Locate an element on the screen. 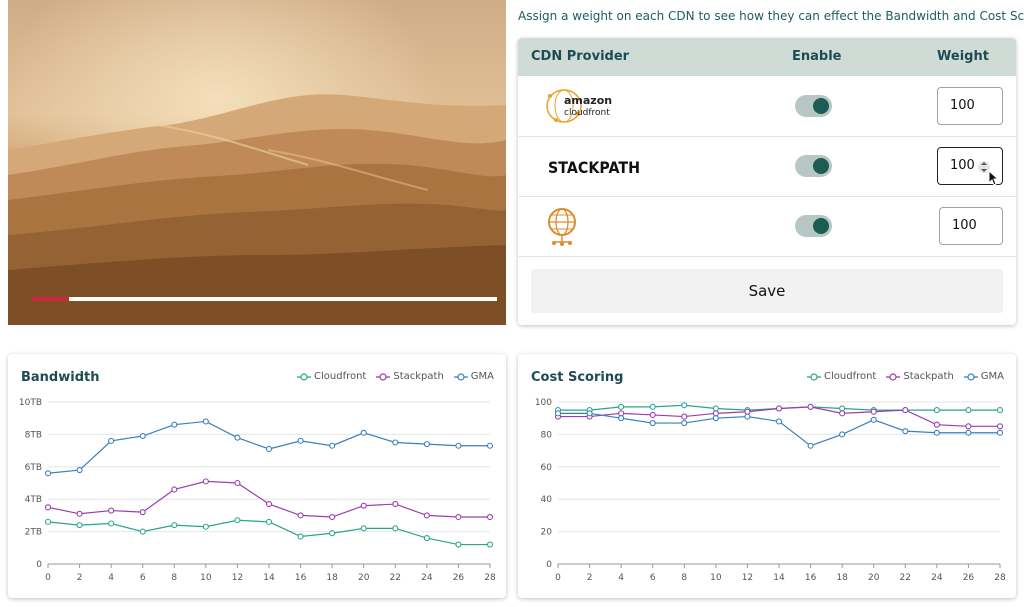 Image resolution: width=1024 pixels, height=607 pixels. weight-input-gma: 100 is located at coordinates (971, 226).